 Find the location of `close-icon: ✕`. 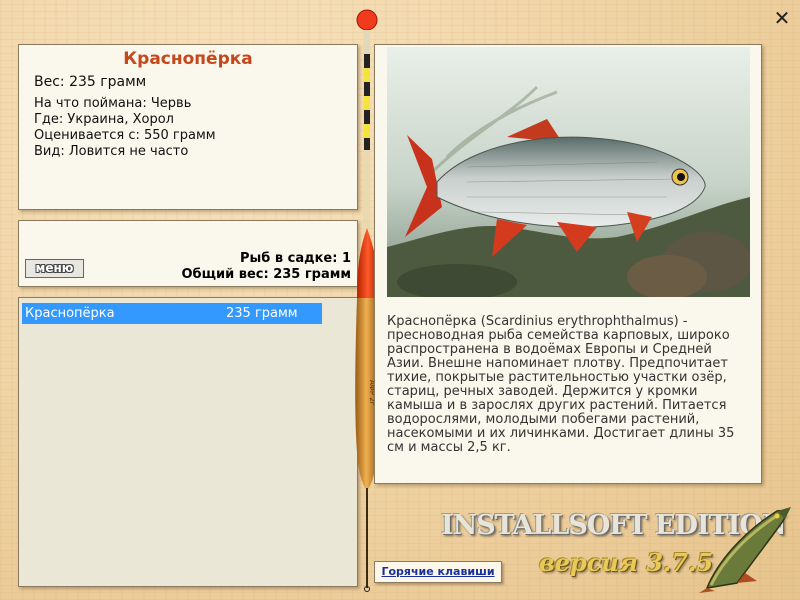

close-icon: ✕ is located at coordinates (782, 18).